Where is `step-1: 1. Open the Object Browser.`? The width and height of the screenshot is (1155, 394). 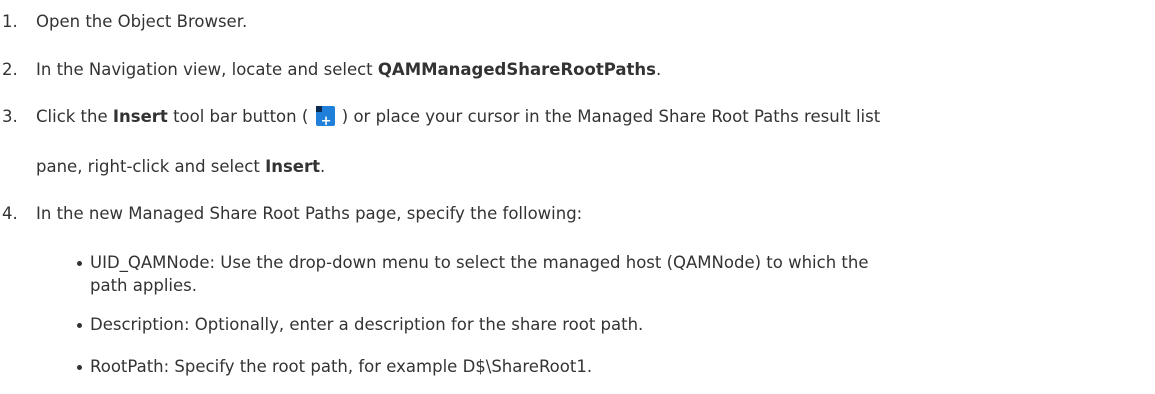 step-1: 1. Open the Object Browser. is located at coordinates (124, 22).